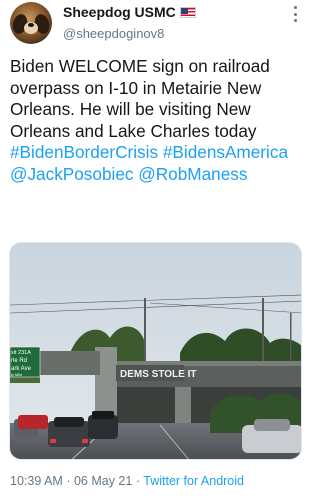 The width and height of the screenshot is (320, 500). I want to click on author-name-row: Sheepdog USMC, so click(129, 12).